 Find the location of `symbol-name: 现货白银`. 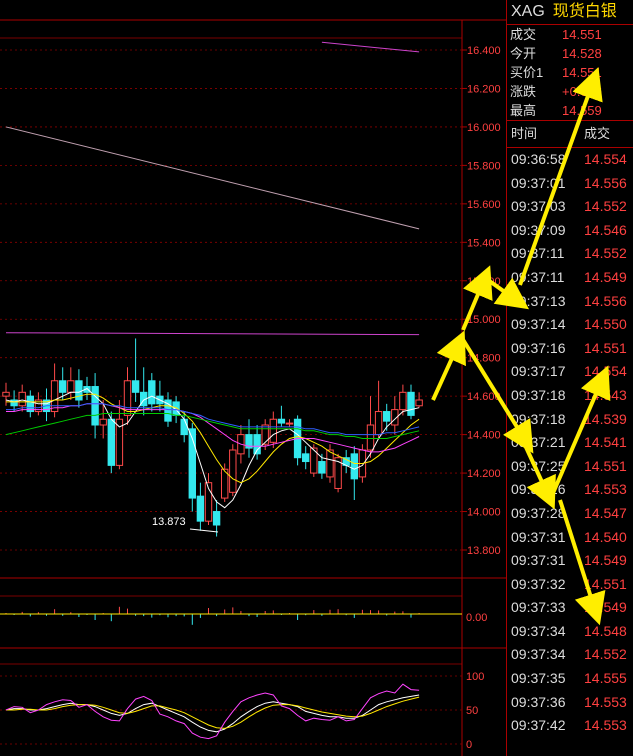

symbol-name: 现货白银 is located at coordinates (584, 11).